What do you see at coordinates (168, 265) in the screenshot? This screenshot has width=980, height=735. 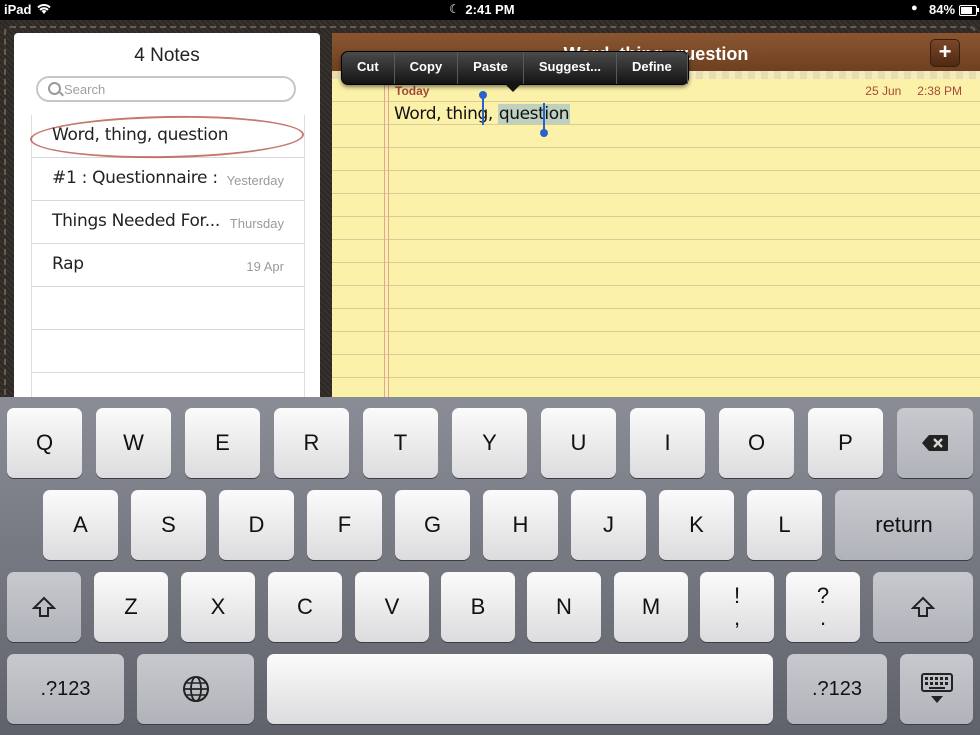 I see `note-row: Rap 19 Apr` at bounding box center [168, 265].